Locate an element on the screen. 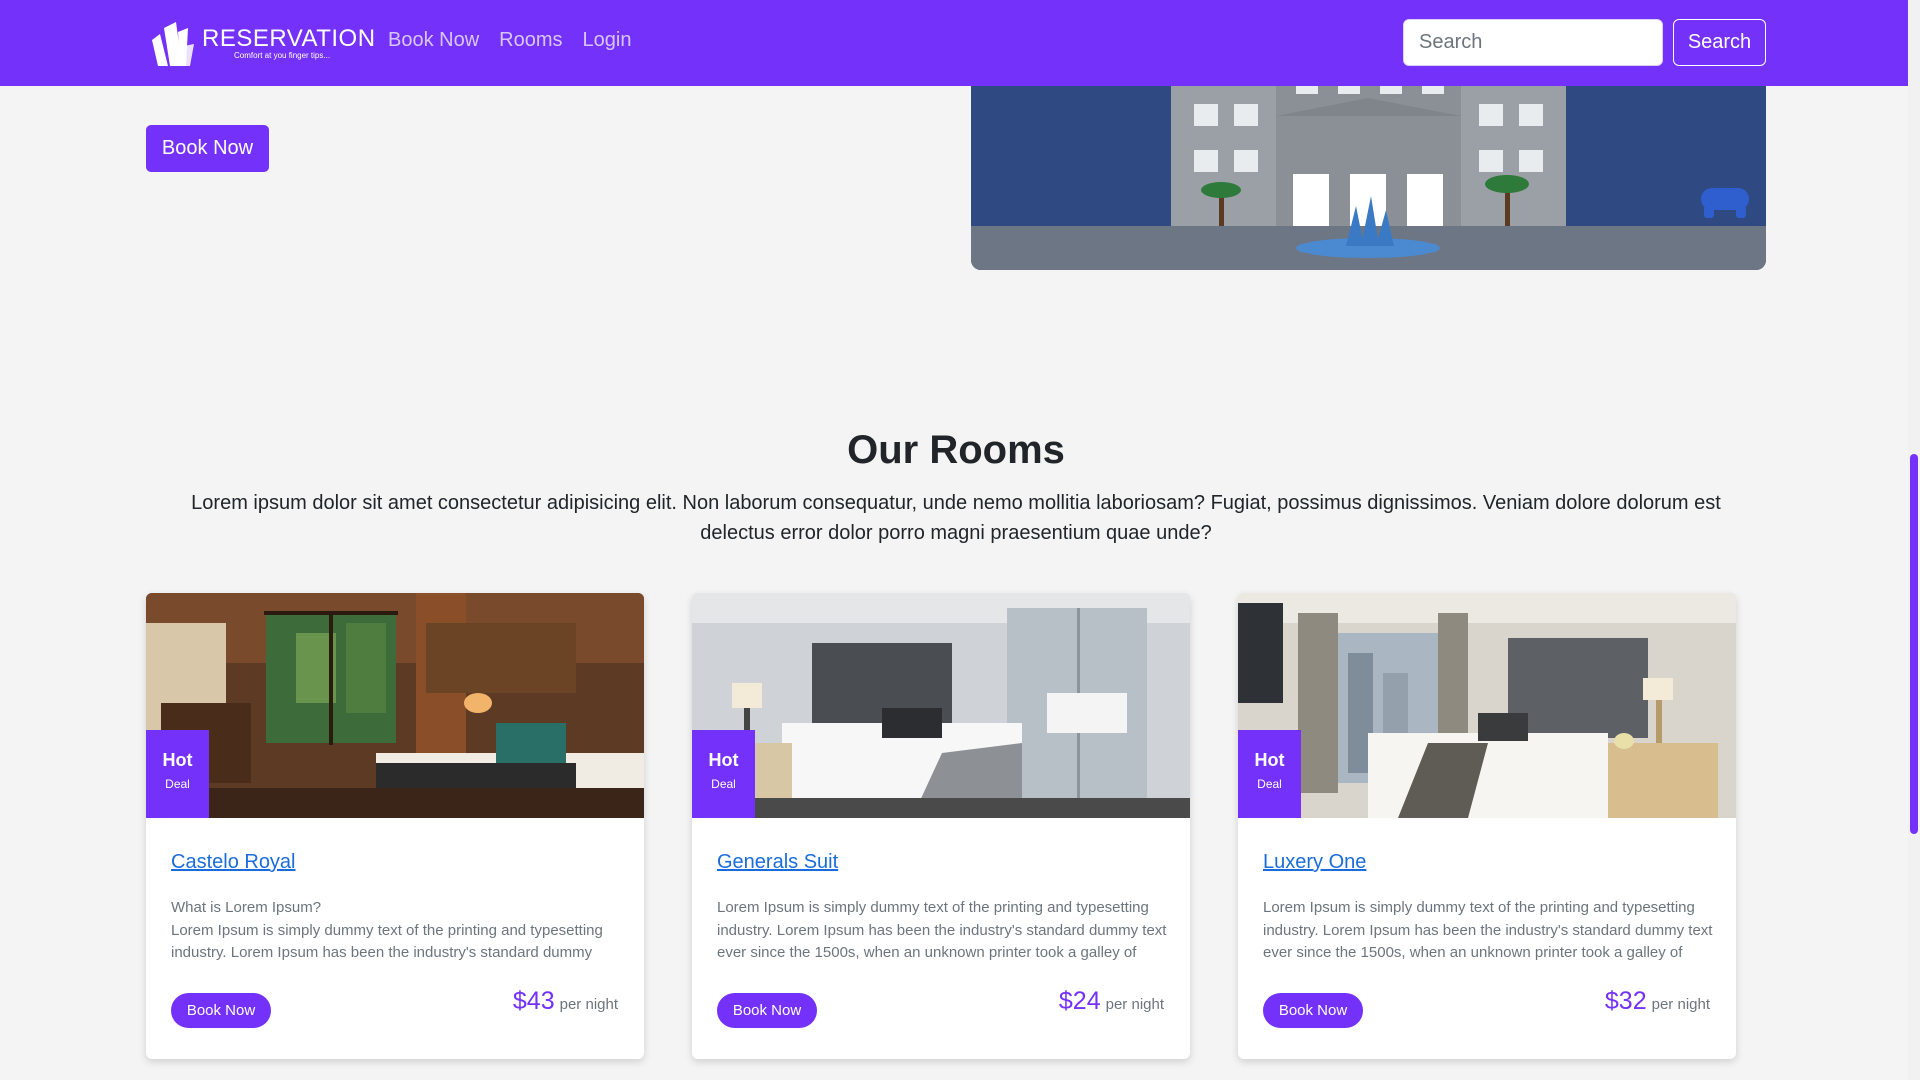 The image size is (1920, 1080). room-title-link: Castelo Royal is located at coordinates (233, 862).